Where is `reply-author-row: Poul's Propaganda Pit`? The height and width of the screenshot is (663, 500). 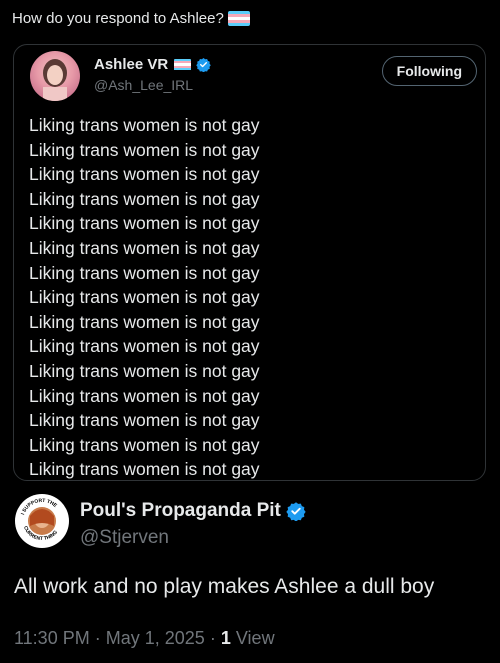
reply-author-row: Poul's Propaganda Pit is located at coordinates (193, 511).